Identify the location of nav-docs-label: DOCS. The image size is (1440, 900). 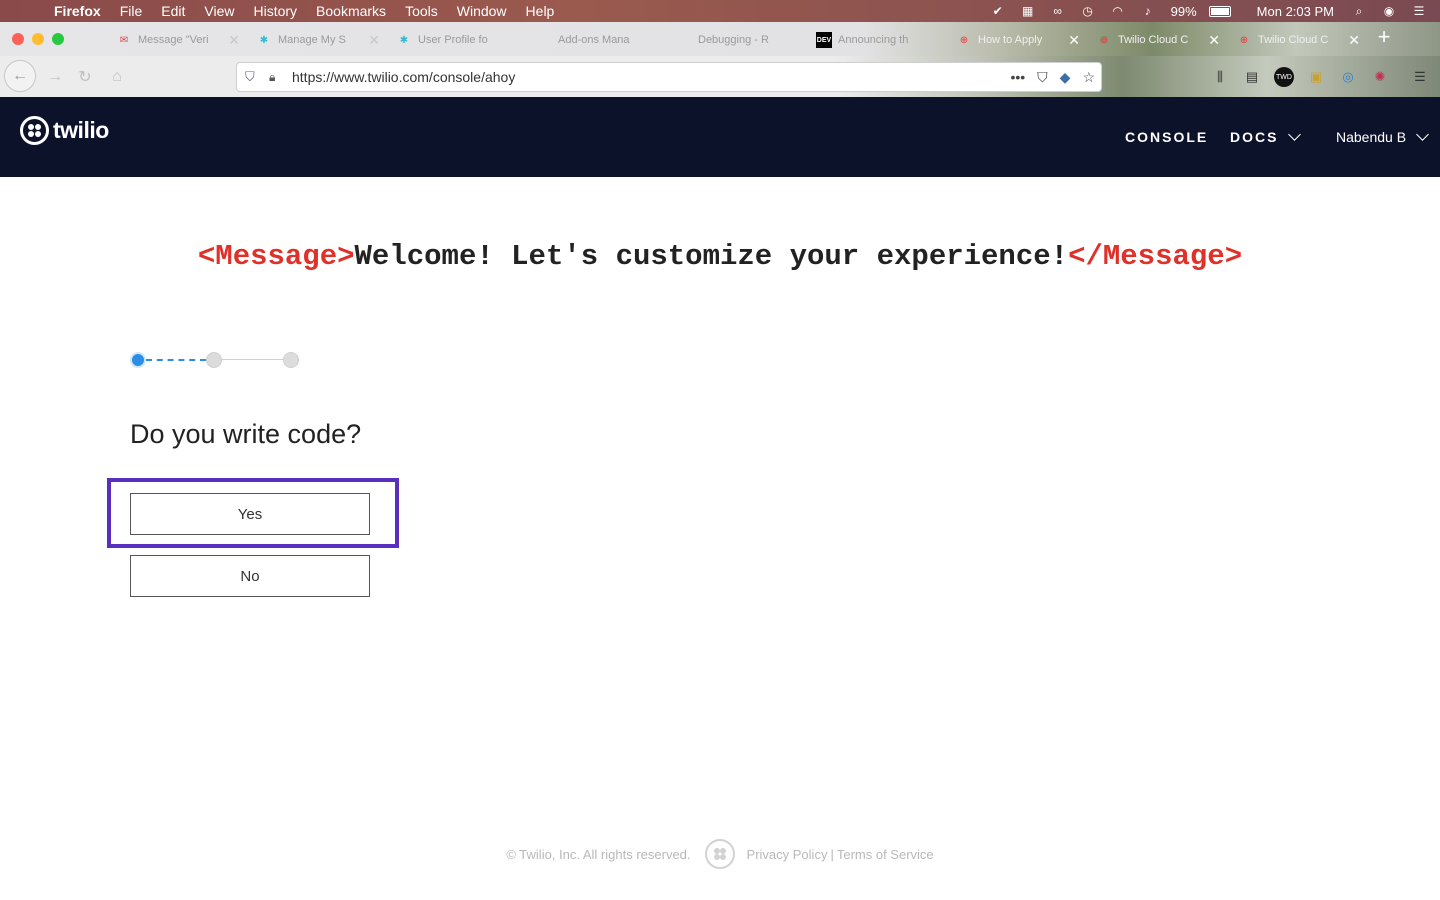
(1254, 137).